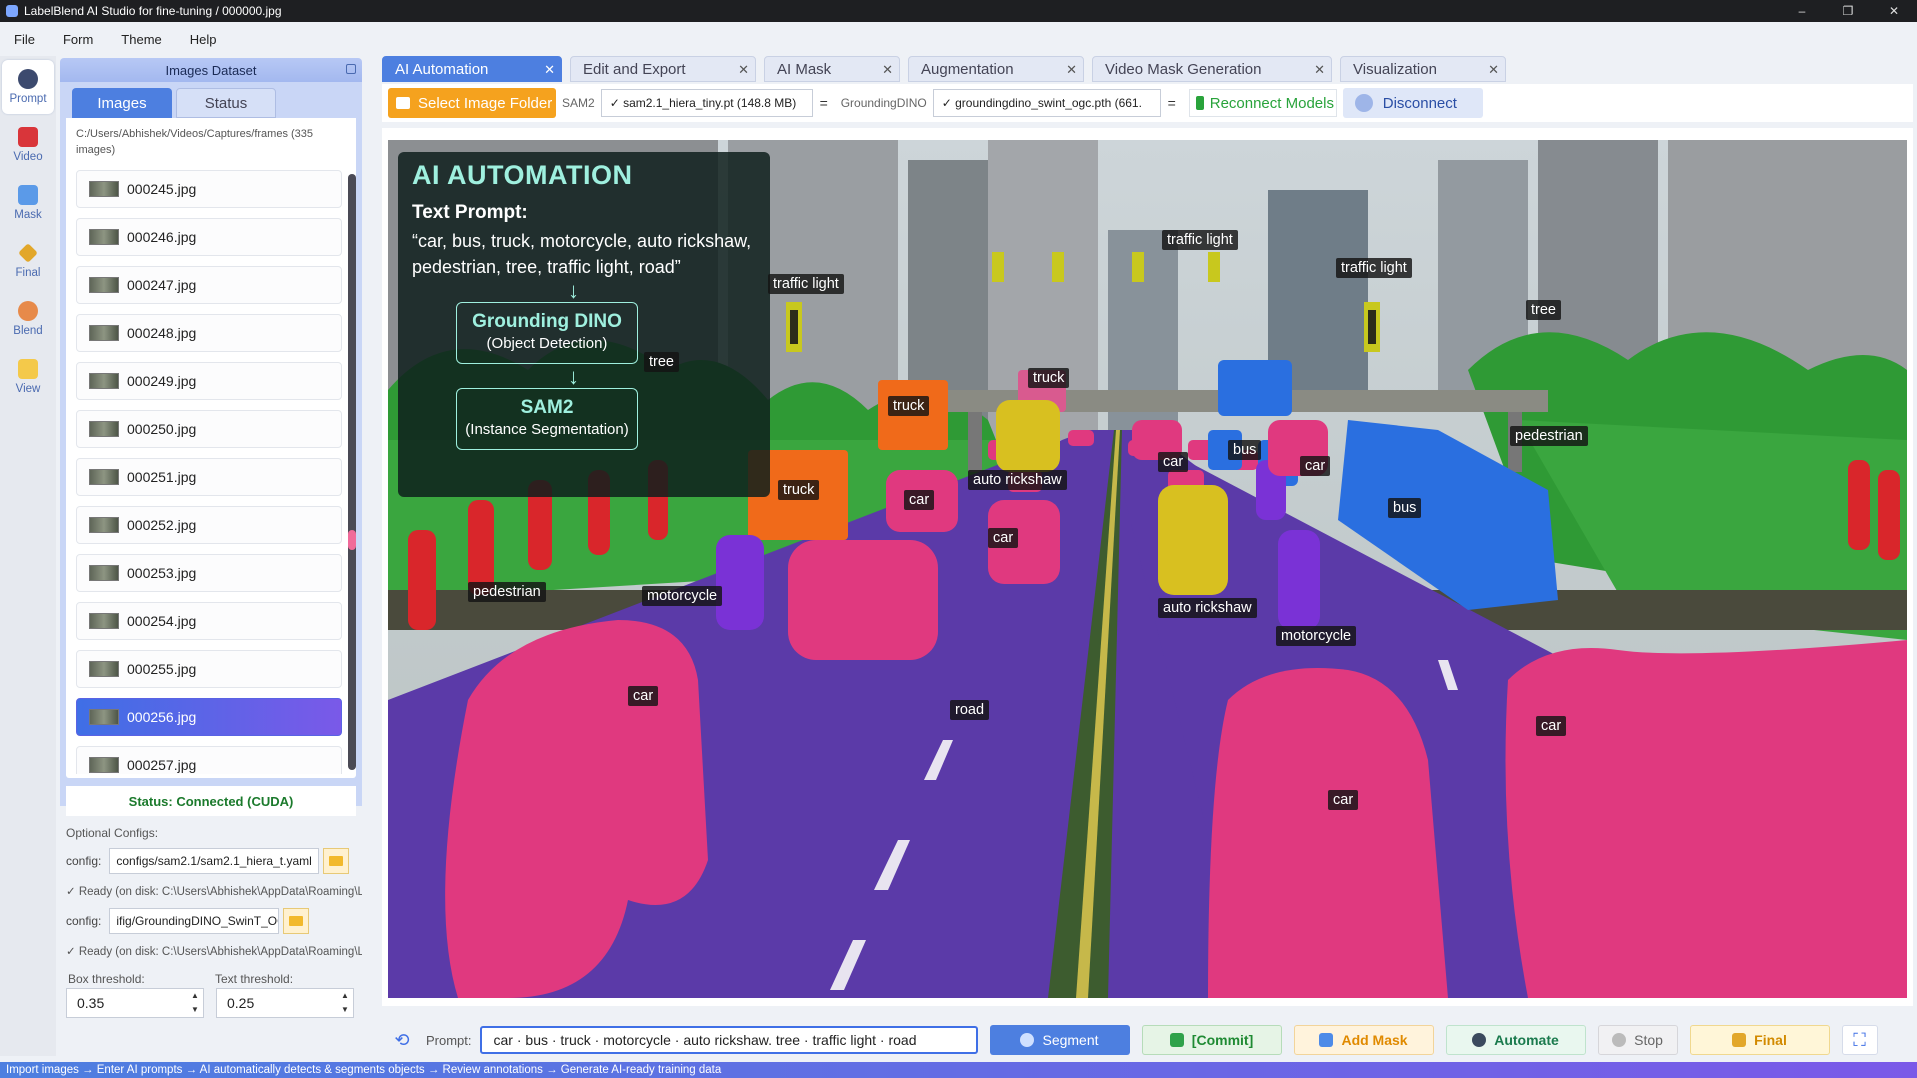 The height and width of the screenshot is (1078, 1917). I want to click on annotation-label: road, so click(970, 710).